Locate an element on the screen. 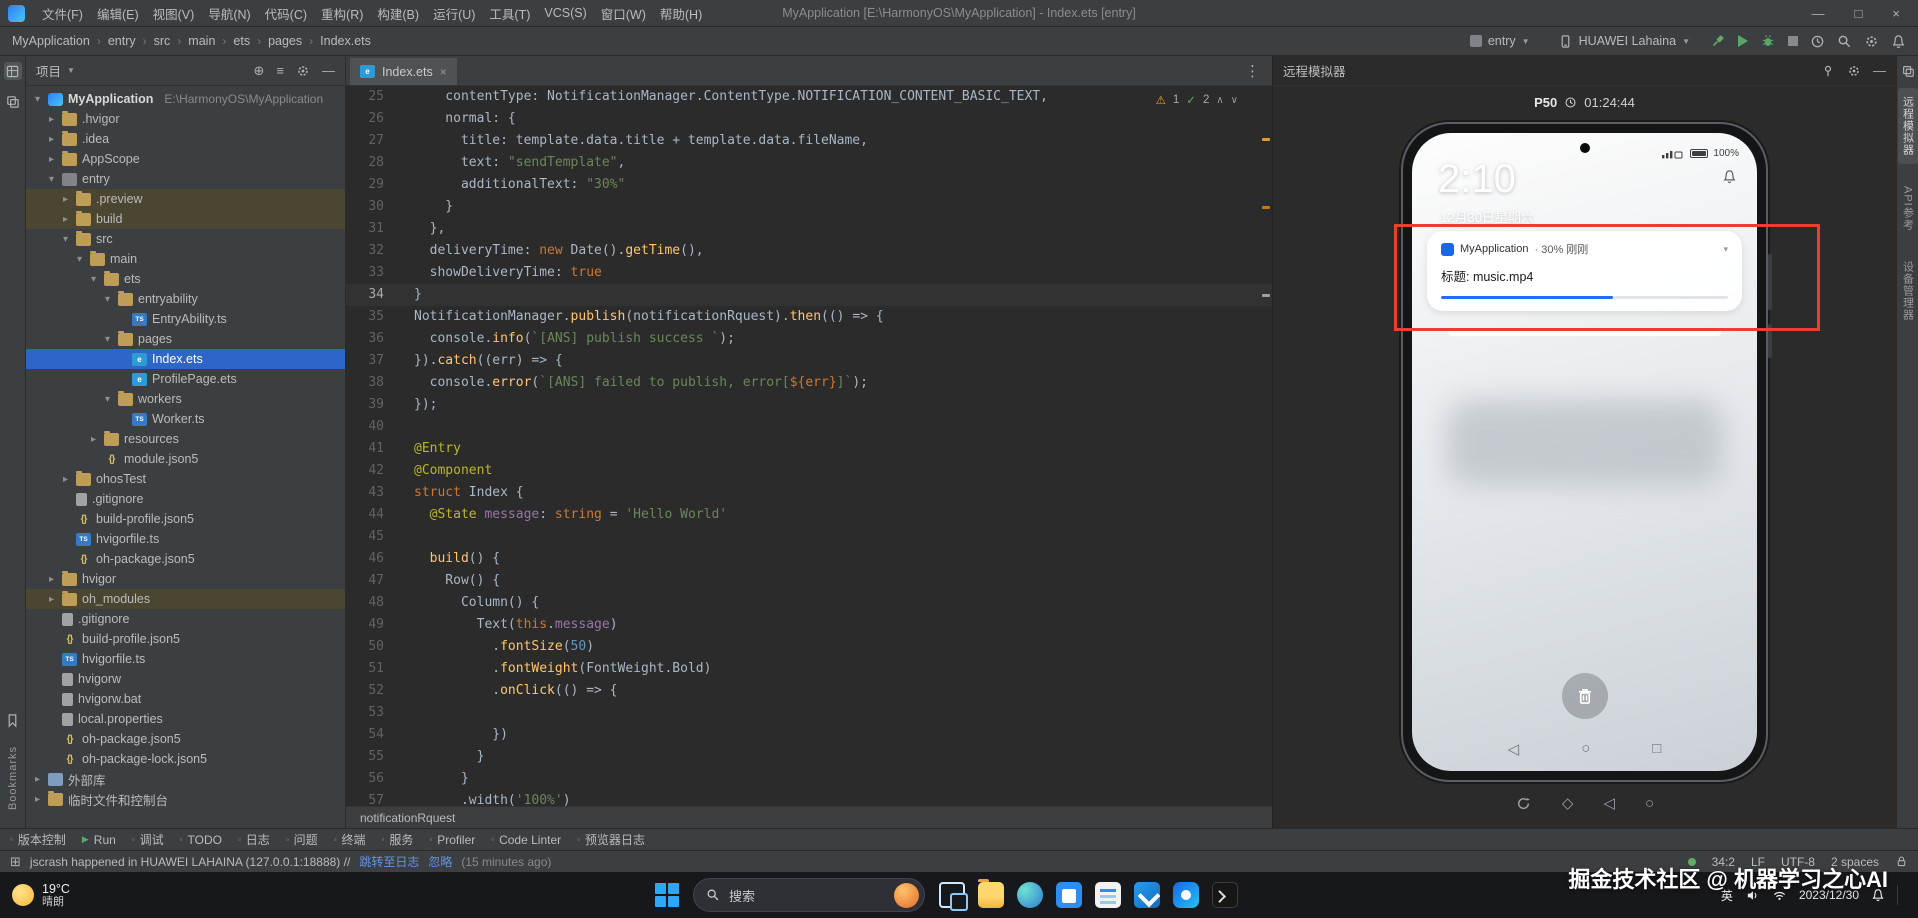  line-number: 34 is located at coordinates (373, 295).